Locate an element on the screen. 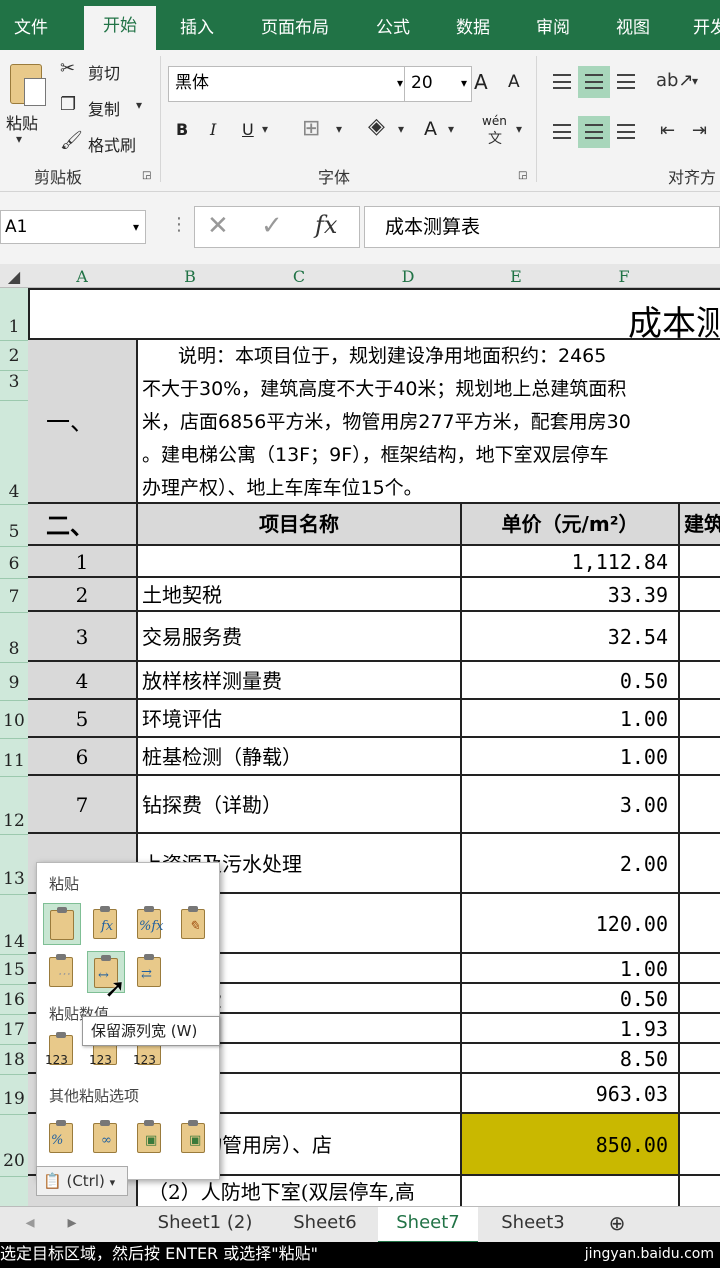 The height and width of the screenshot is (1280, 720). header-name-cell: 项目名称 is located at coordinates (300, 525).